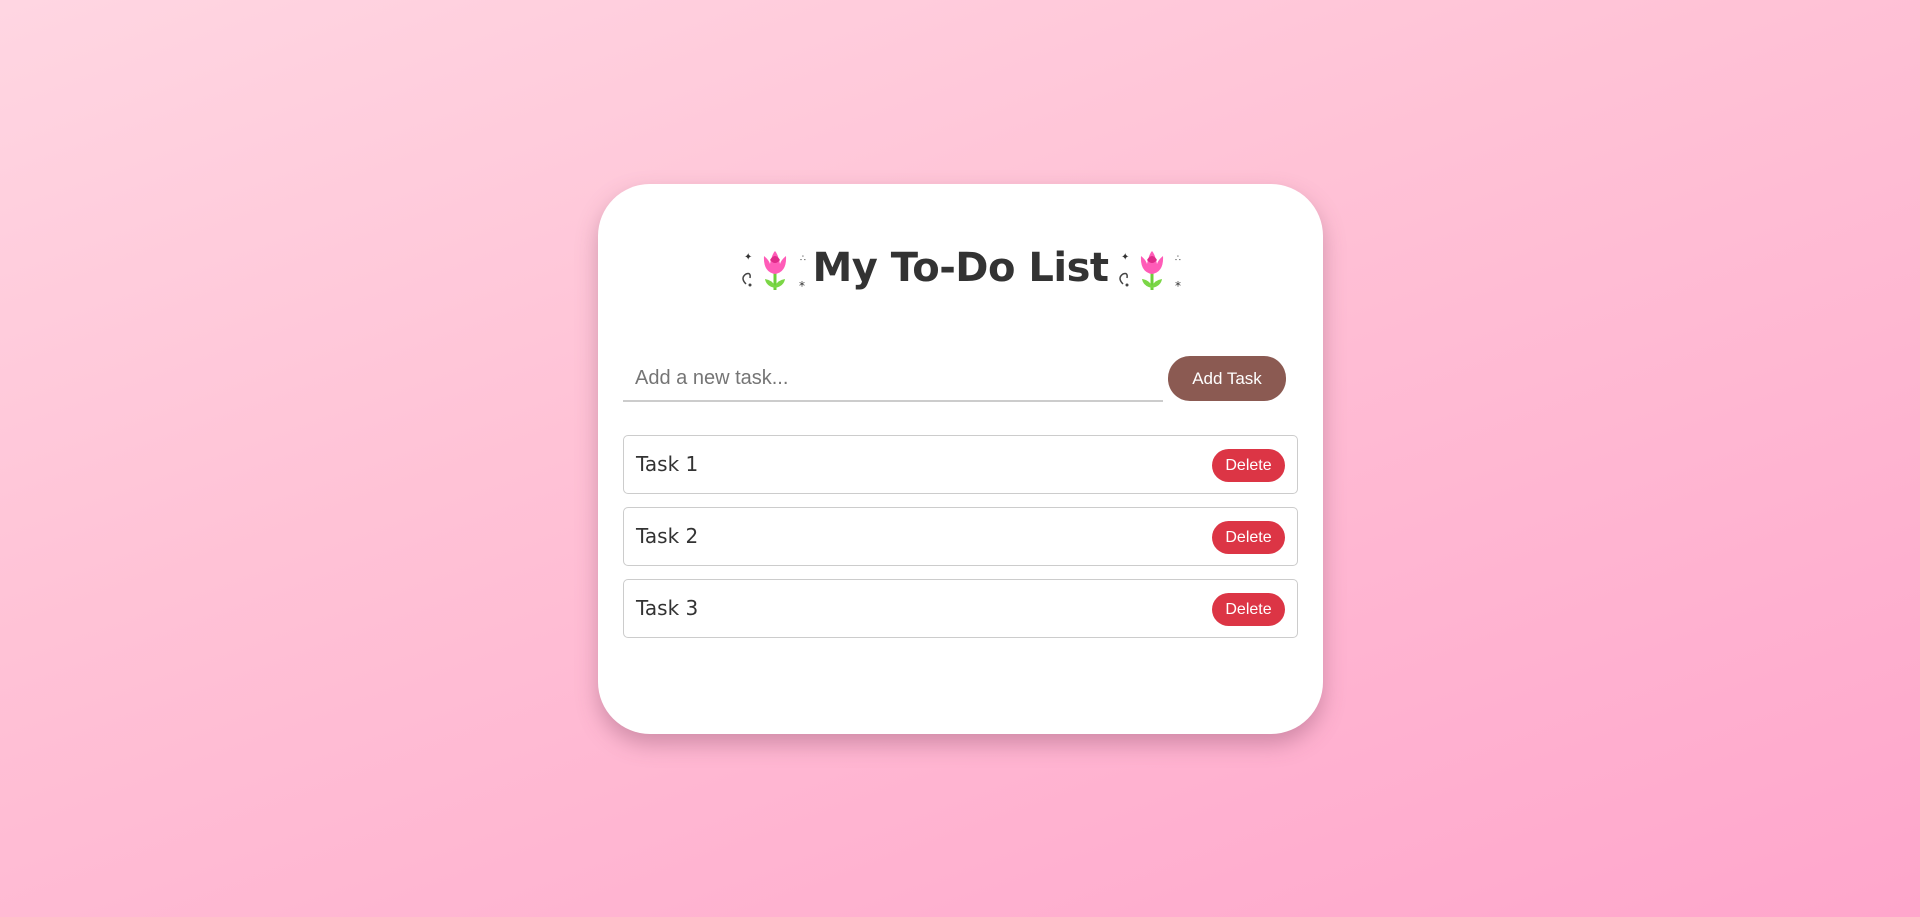 The width and height of the screenshot is (1920, 917). What do you see at coordinates (667, 536) in the screenshot?
I see `task-label: Task 2` at bounding box center [667, 536].